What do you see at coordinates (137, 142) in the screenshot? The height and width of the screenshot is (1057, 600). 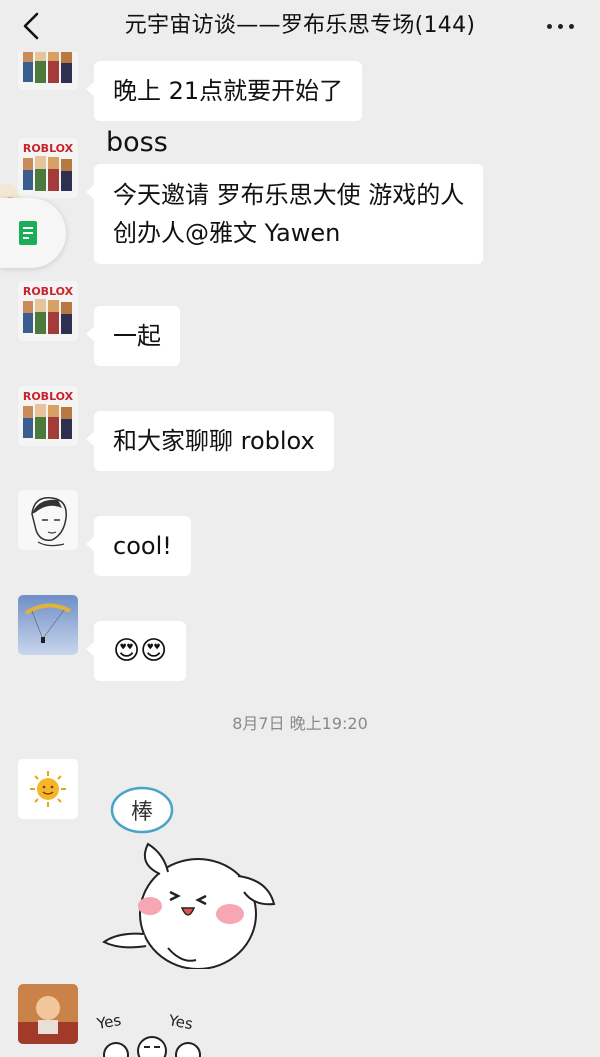 I see `sender-name: boss` at bounding box center [137, 142].